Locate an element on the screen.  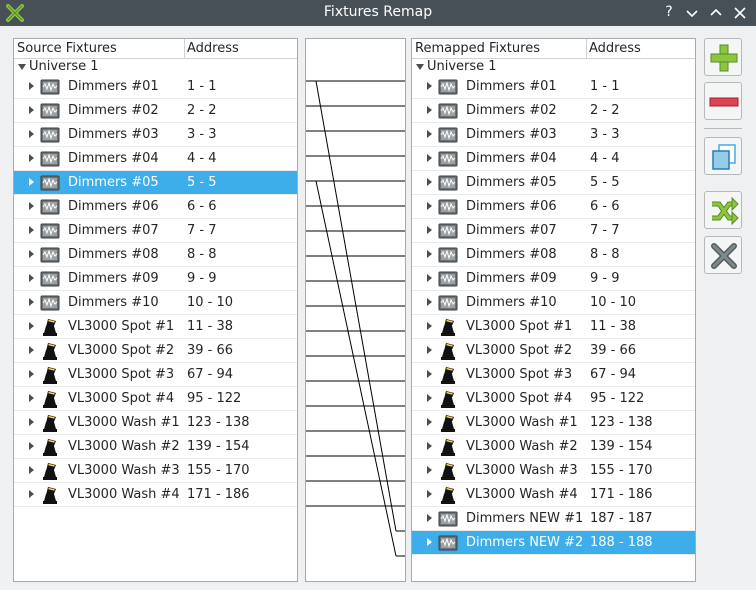
source-fixtures-column-header: Source Fixtures is located at coordinates (67, 48).